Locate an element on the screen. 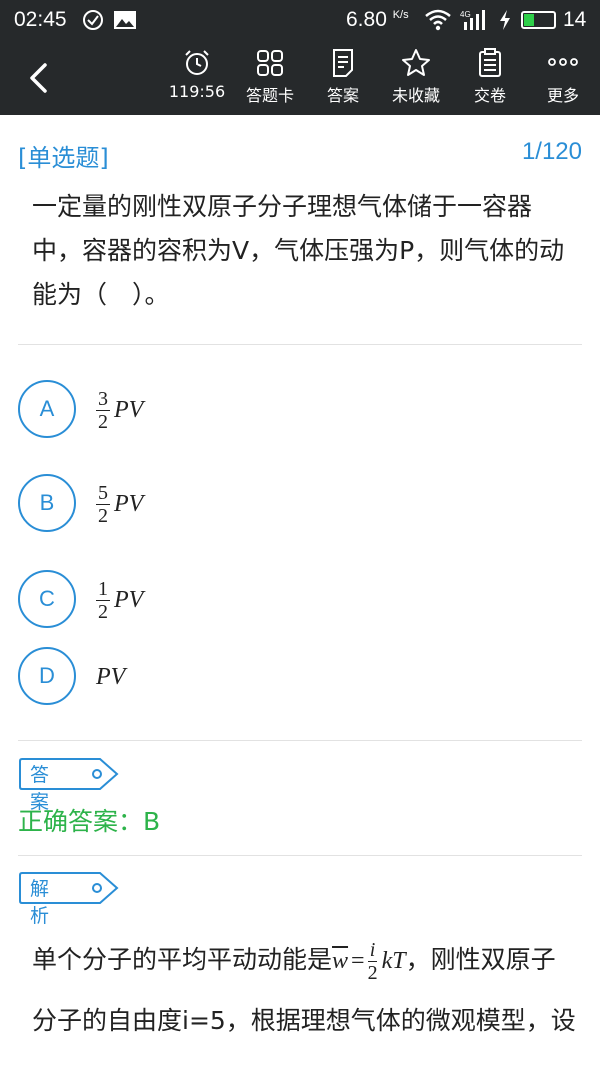  signal-icon: 4G is located at coordinates (475, 22).